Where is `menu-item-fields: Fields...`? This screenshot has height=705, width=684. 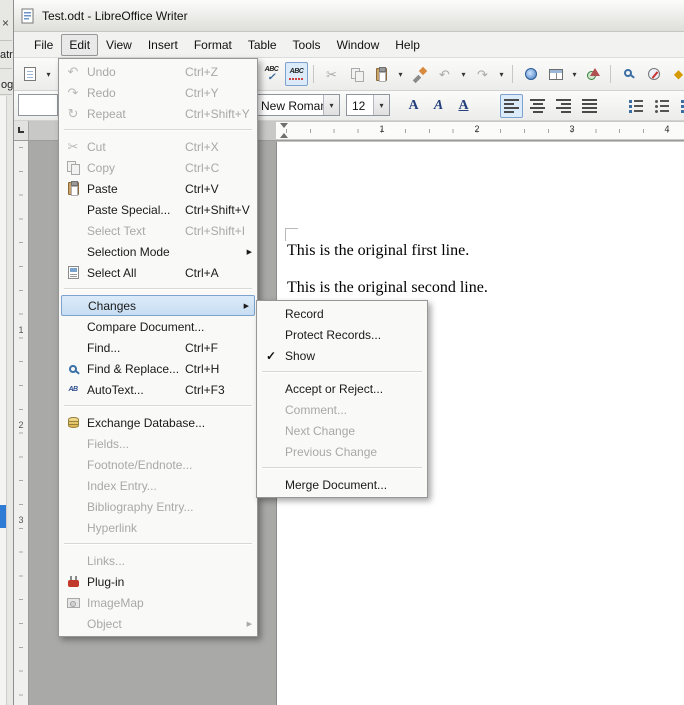
menu-item-fields: Fields... is located at coordinates (158, 443).